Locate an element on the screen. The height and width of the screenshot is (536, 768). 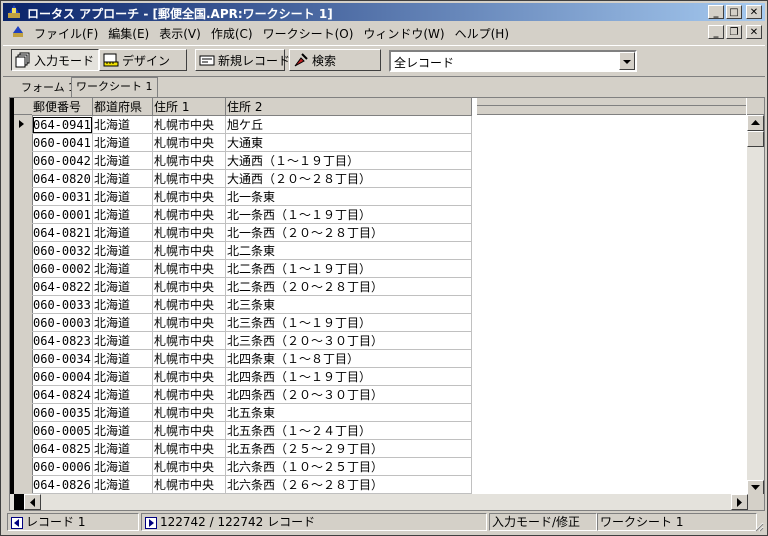
table-row: 060-0034 北海道 札幌市中央 北四条東（１～８丁目） is located at coordinates (252, 358).